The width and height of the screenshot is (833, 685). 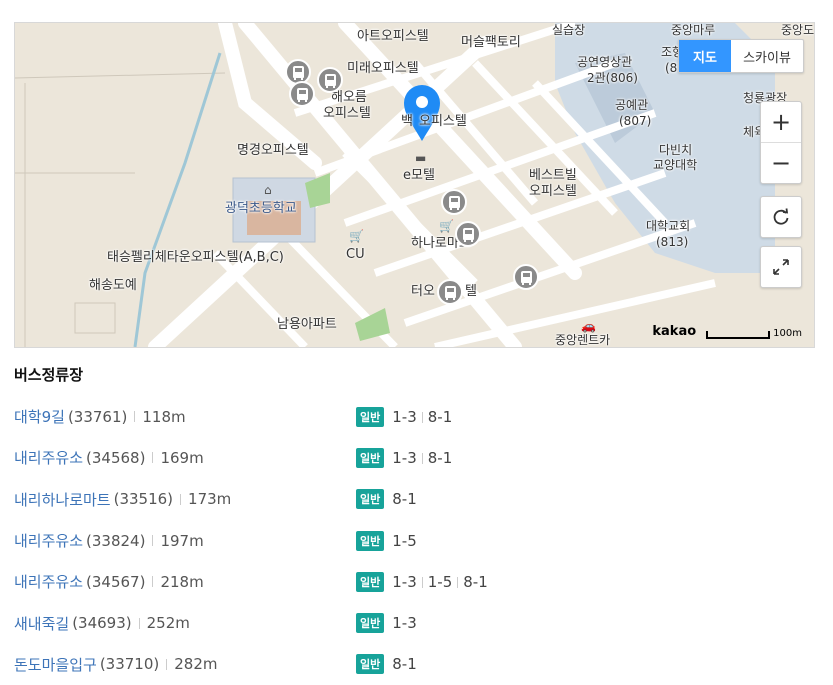 I want to click on kakao-logo: kakao, so click(x=674, y=331).